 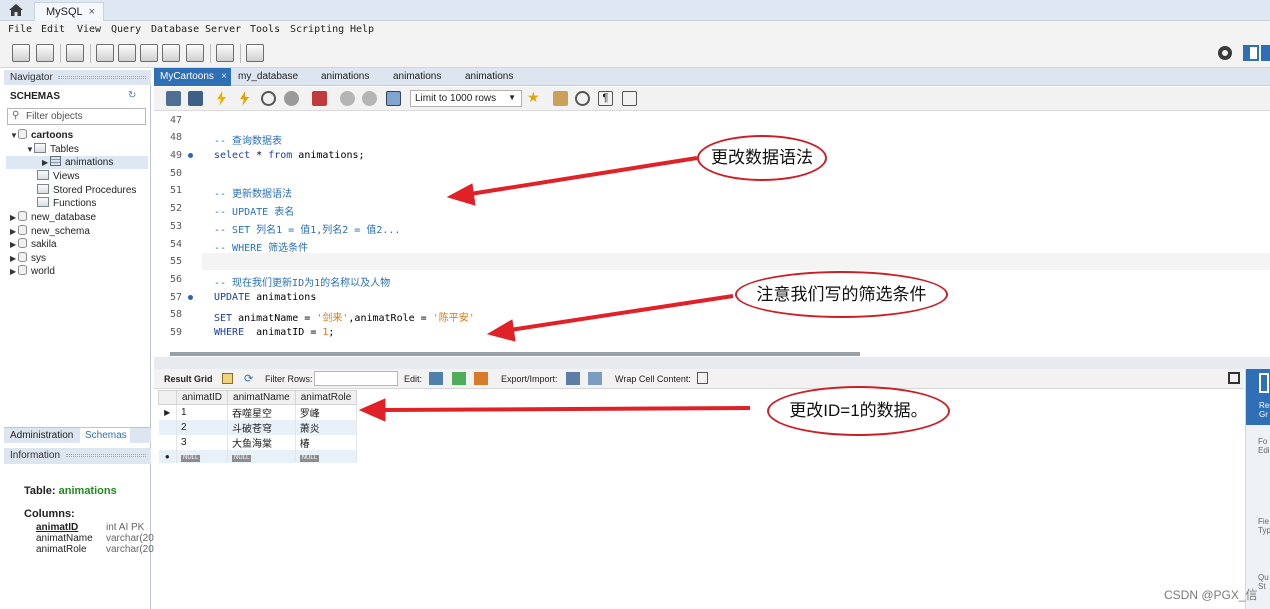 I want to click on filter-objects-input: ⚲ Filter objects, so click(x=76, y=116).